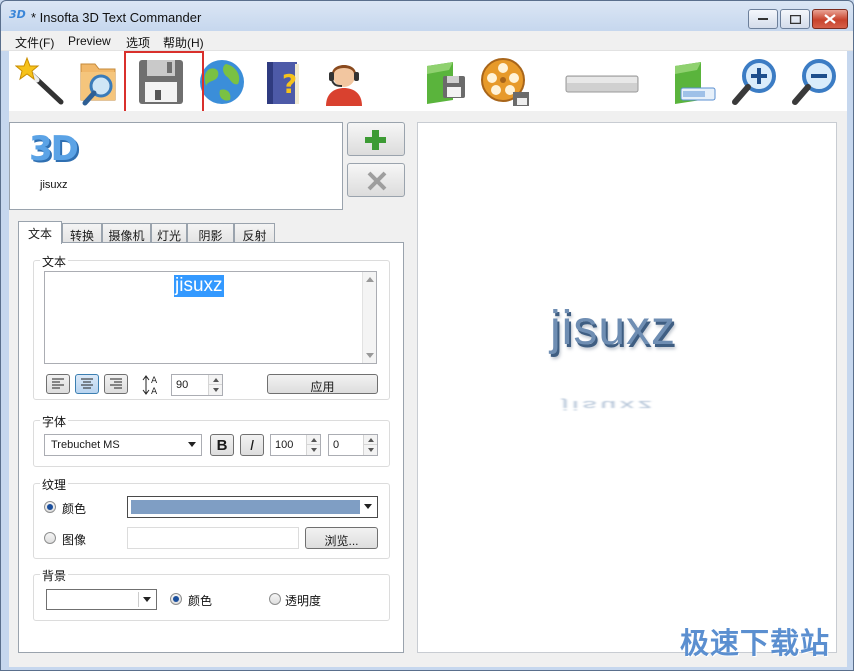 This screenshot has width=854, height=671. I want to click on minimize-button, so click(763, 19).